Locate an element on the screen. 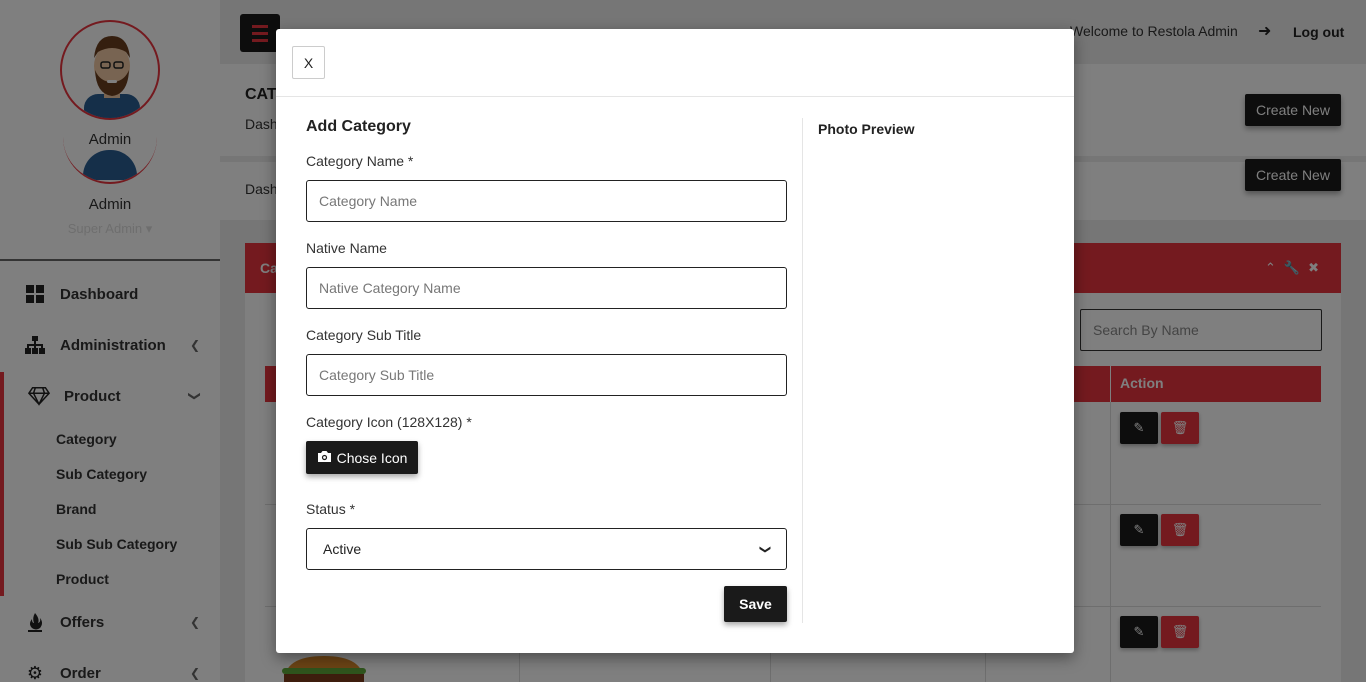 This screenshot has width=1366, height=682. form-title: Add Category is located at coordinates (358, 126).